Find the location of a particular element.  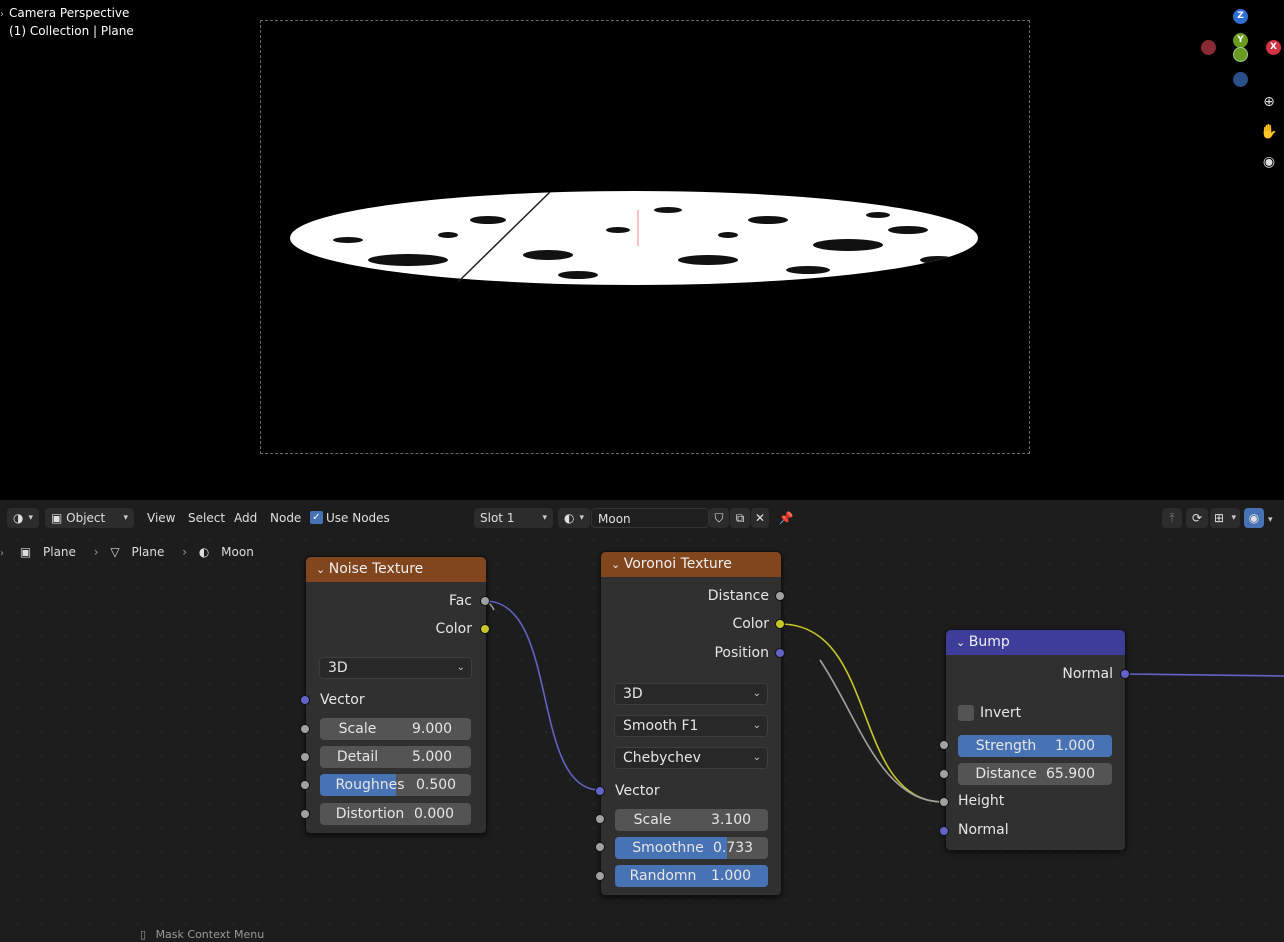

field-value: 9.000 is located at coordinates (432, 729).